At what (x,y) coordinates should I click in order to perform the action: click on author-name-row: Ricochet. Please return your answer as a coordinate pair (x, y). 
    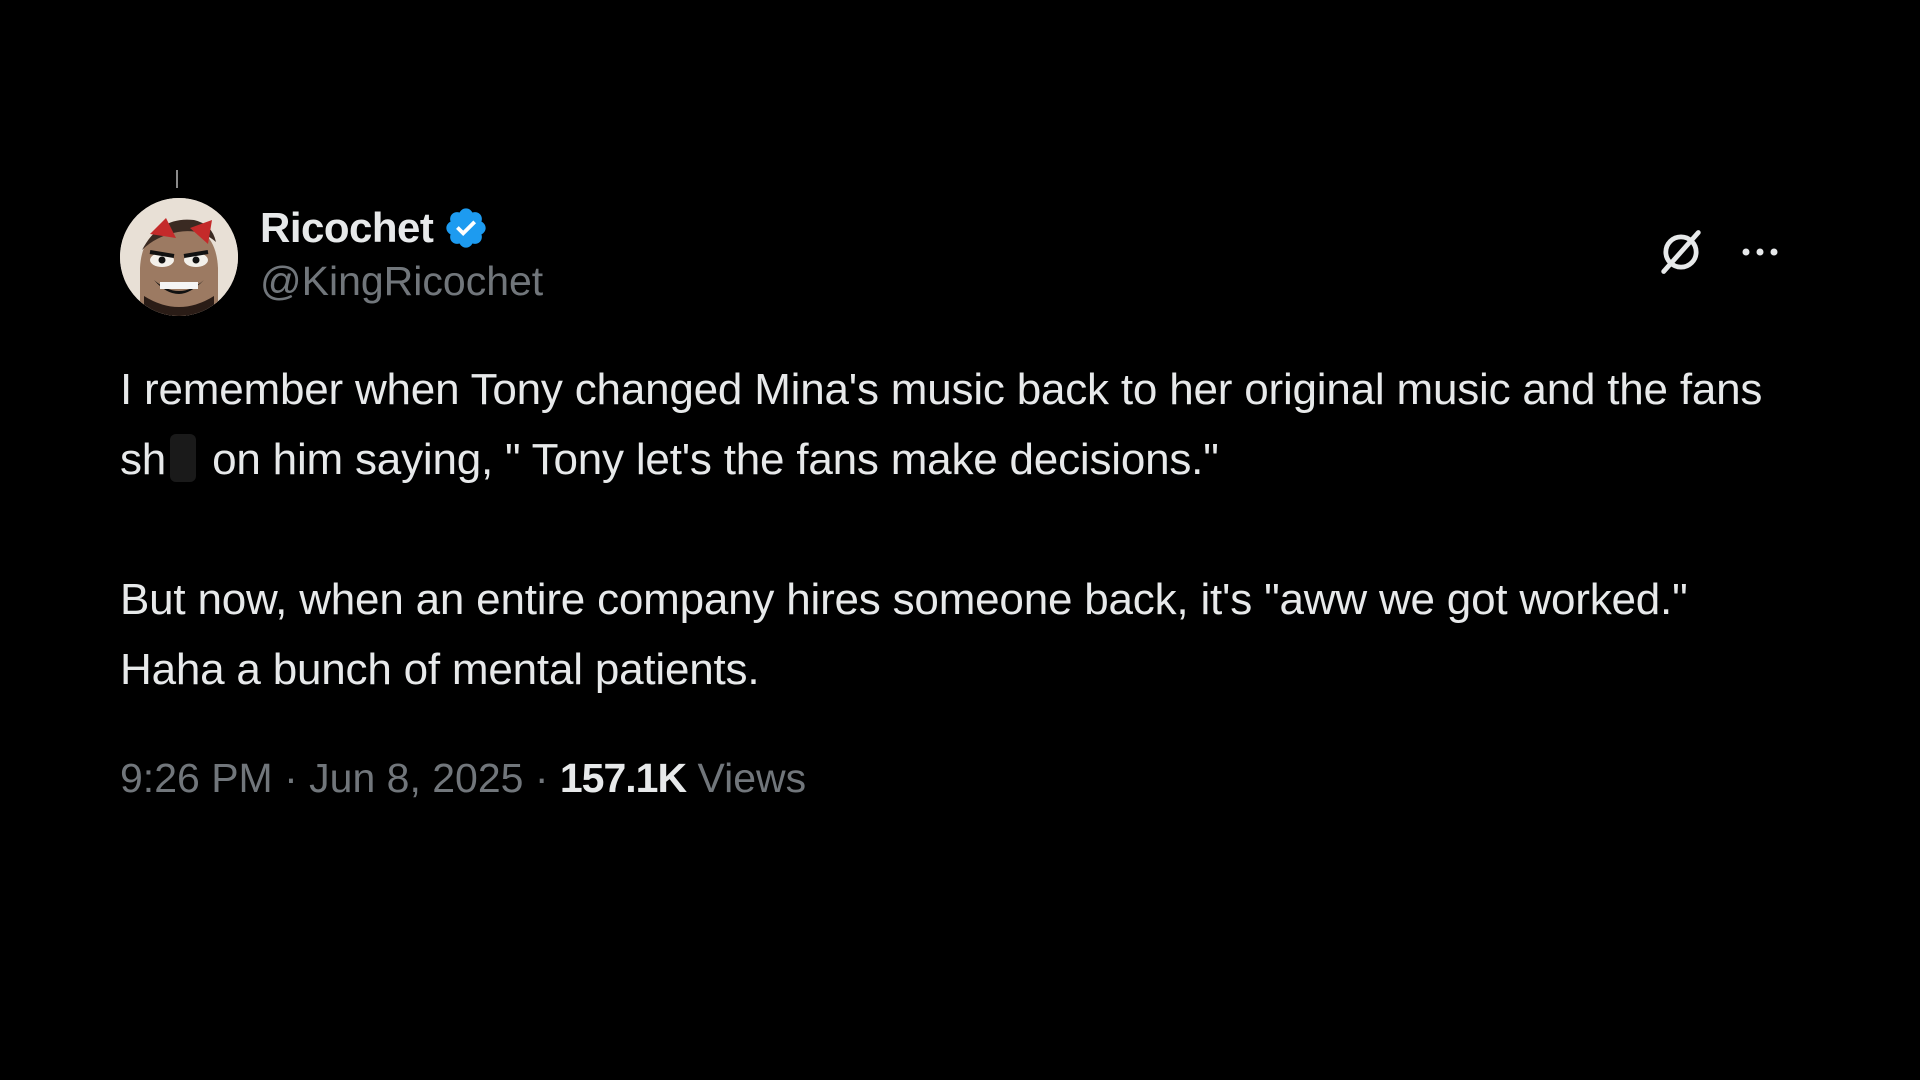
    Looking at the image, I should click on (401, 228).